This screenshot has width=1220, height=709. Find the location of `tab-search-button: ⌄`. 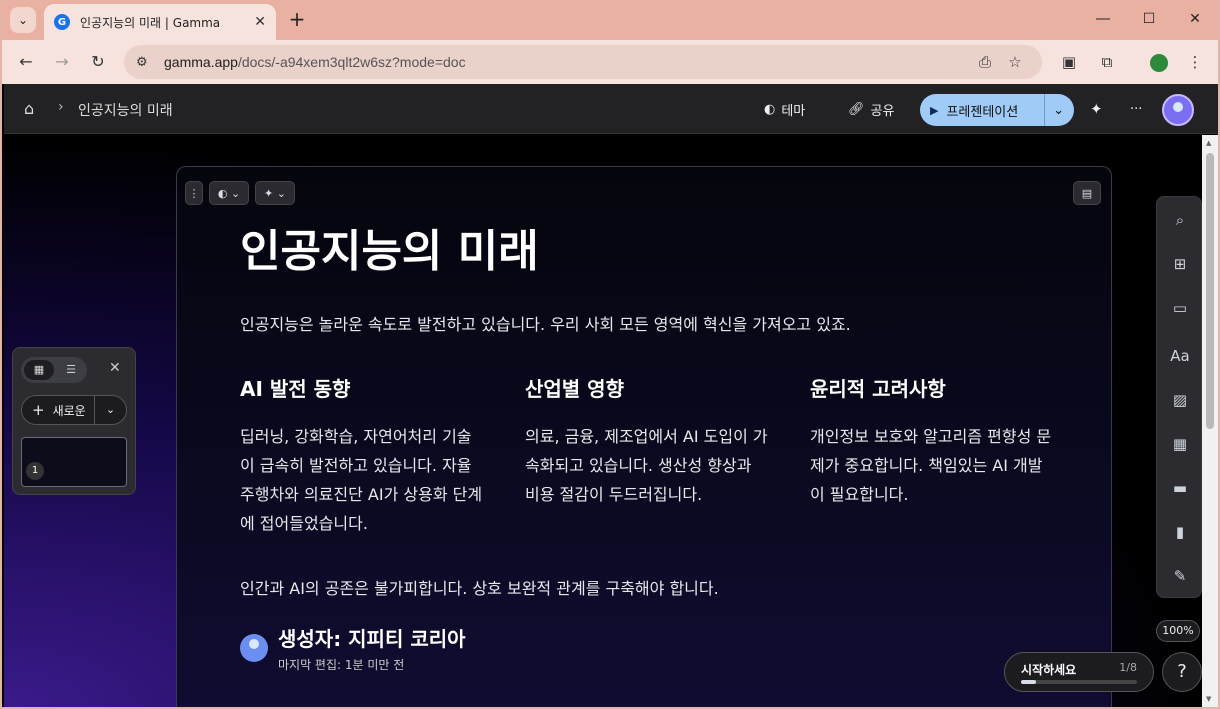

tab-search-button: ⌄ is located at coordinates (23, 20).